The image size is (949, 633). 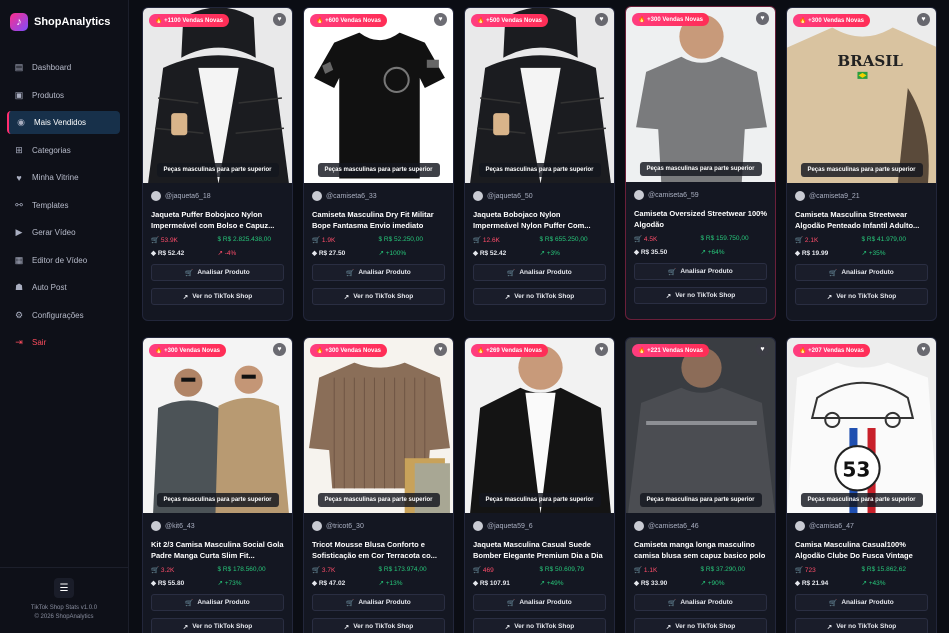 I want to click on seller: @tricot6_30, so click(x=378, y=526).